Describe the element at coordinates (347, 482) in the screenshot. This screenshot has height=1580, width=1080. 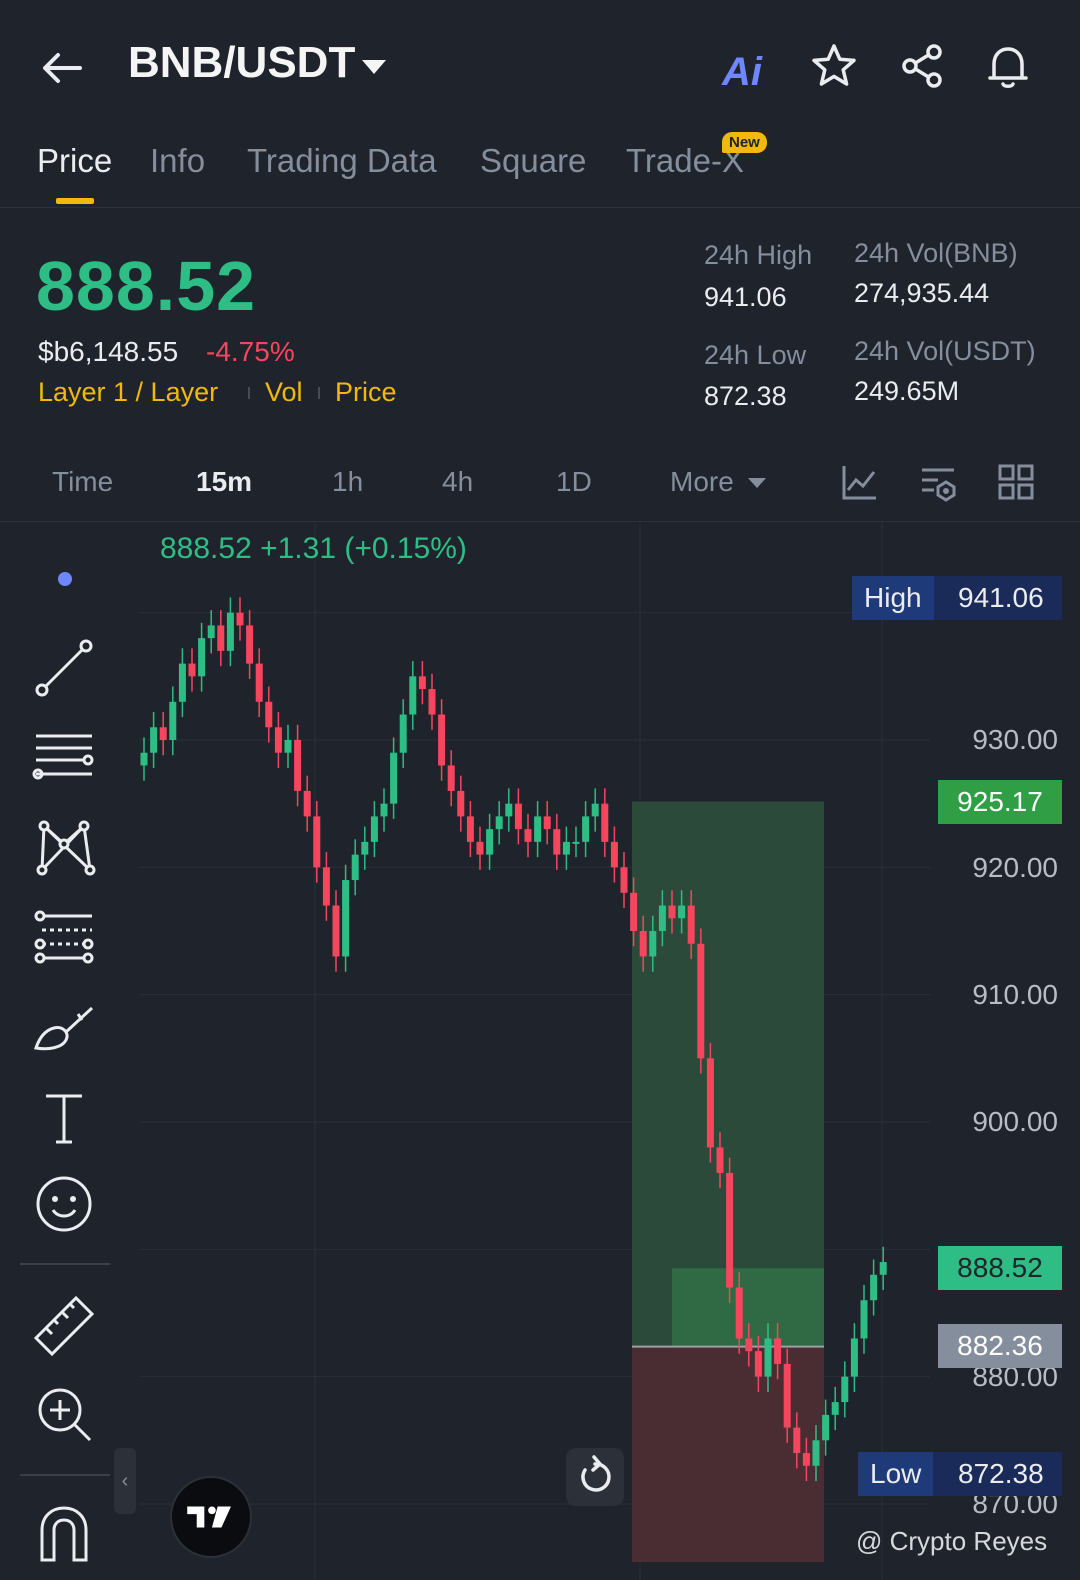
I see `interval-1h: 1h` at that location.